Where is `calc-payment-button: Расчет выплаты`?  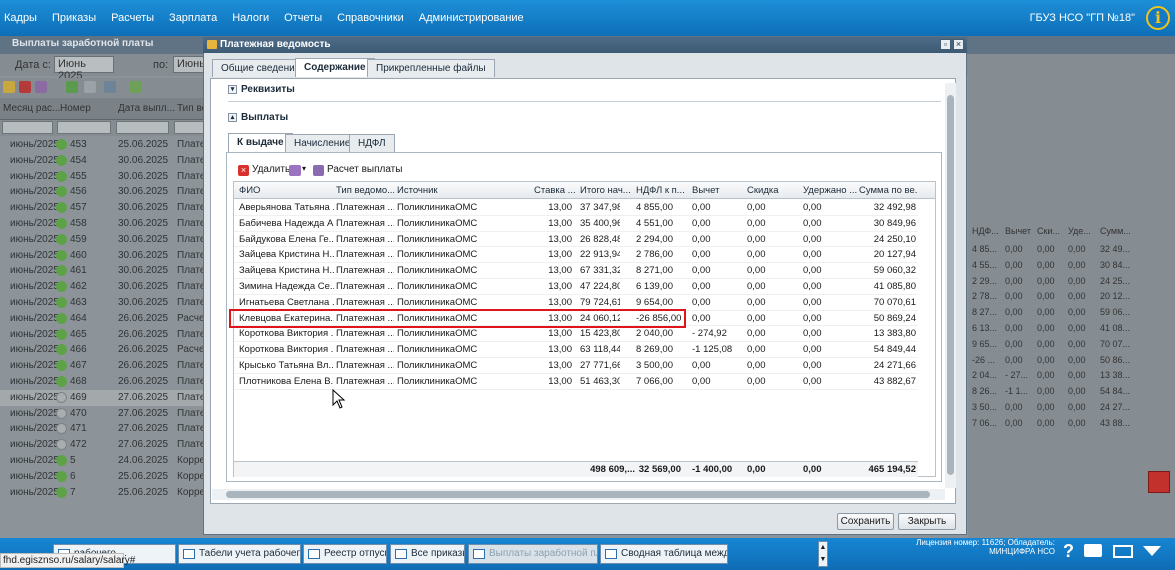 calc-payment-button: Расчет выплаты is located at coordinates (364, 169).